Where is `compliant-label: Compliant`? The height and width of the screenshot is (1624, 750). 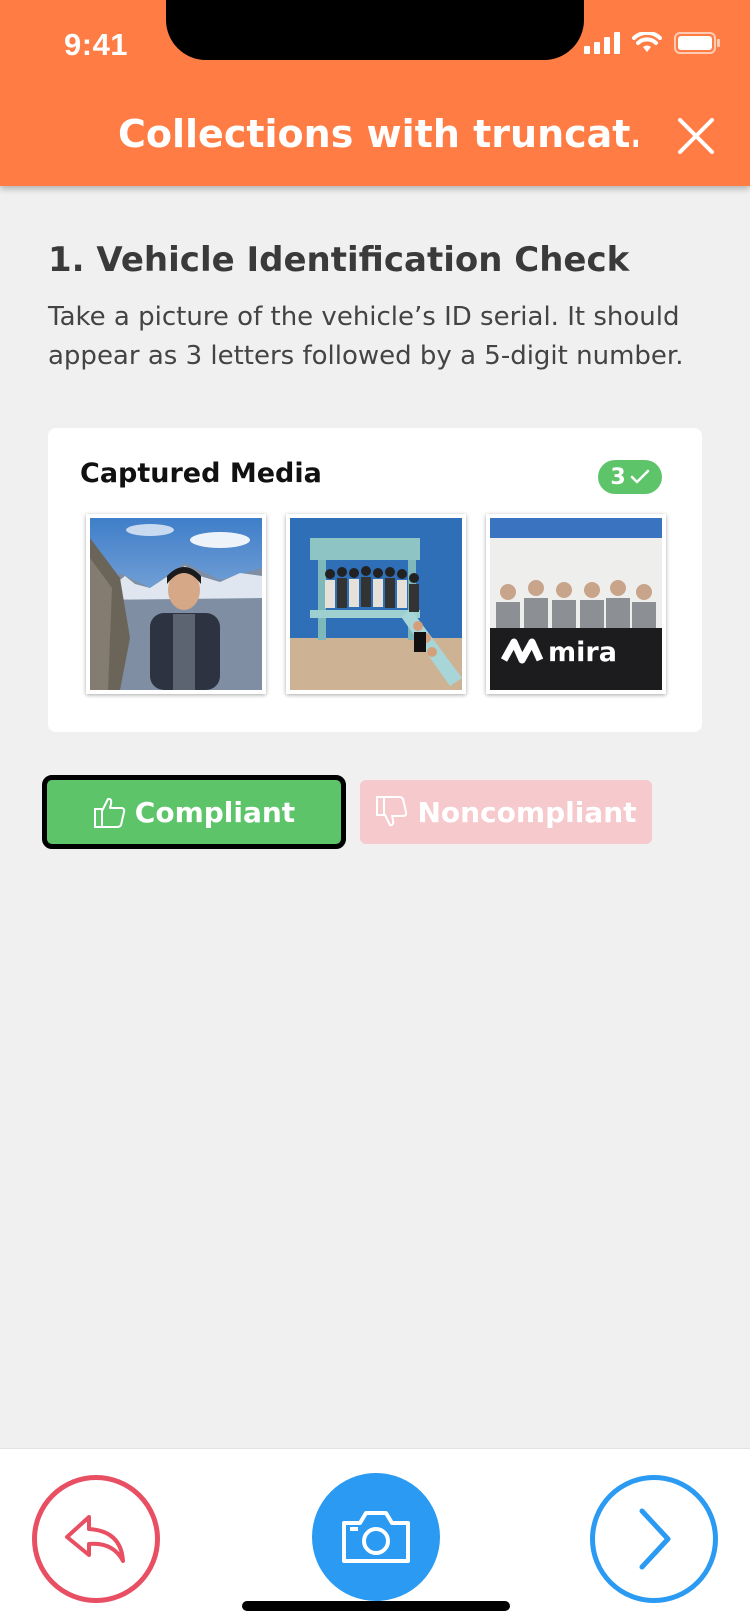 compliant-label: Compliant is located at coordinates (215, 812).